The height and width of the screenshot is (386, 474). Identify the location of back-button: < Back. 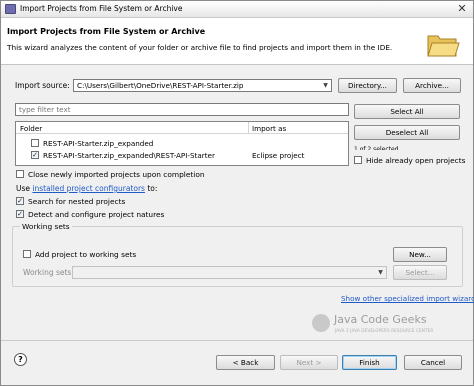
(245, 362).